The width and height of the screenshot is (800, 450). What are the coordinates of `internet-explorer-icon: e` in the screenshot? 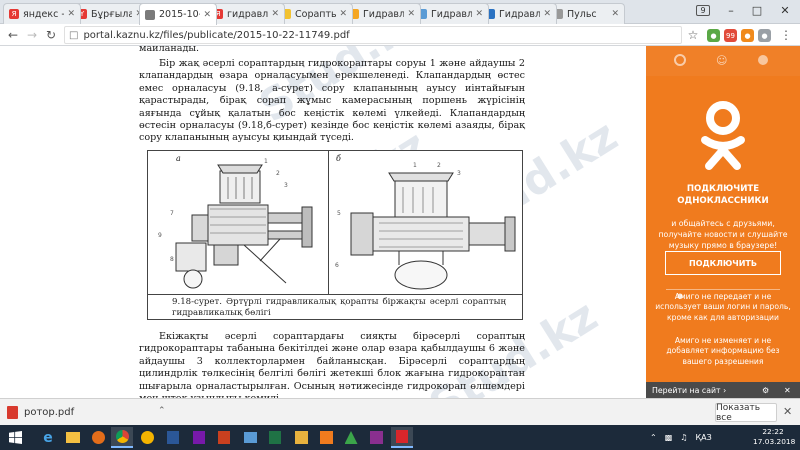 It's located at (48, 437).